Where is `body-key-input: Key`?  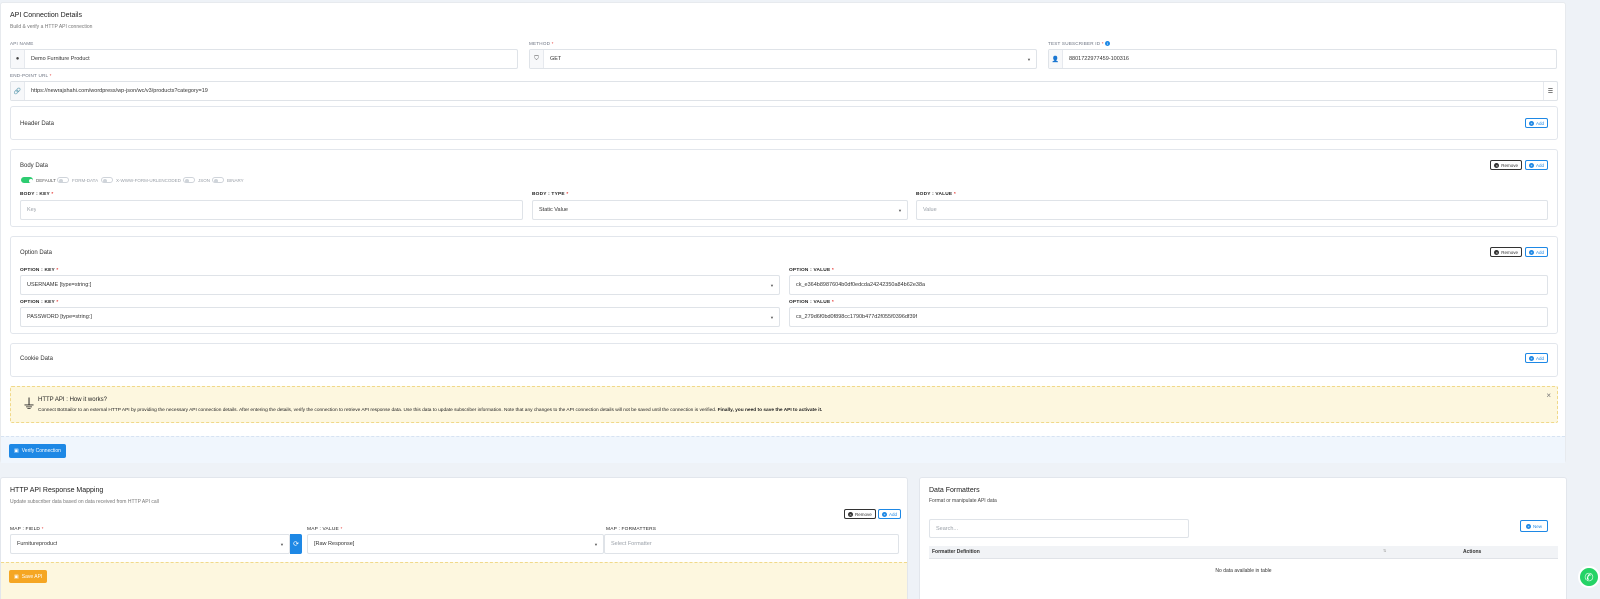
body-key-input: Key is located at coordinates (271, 210).